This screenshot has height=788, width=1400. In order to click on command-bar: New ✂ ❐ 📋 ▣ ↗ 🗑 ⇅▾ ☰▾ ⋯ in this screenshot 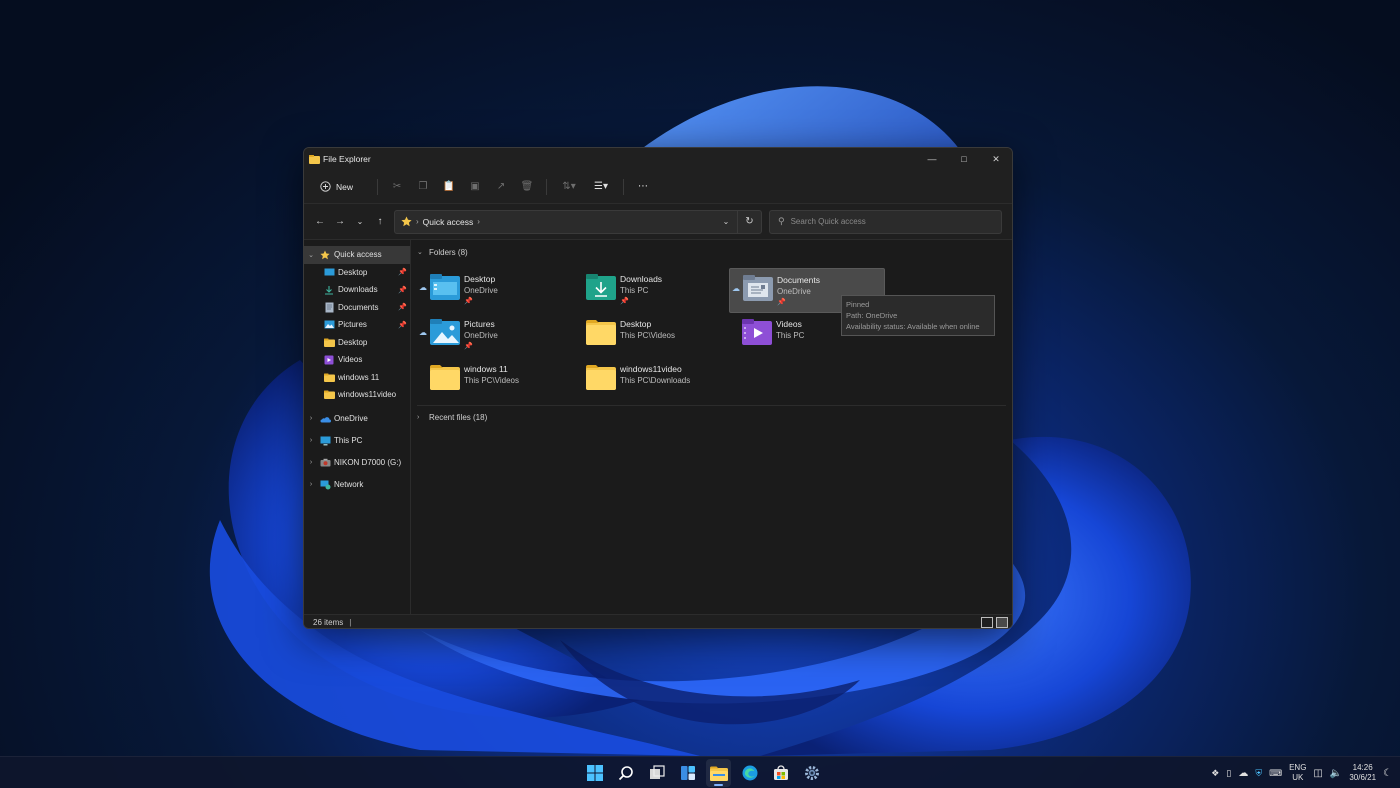, I will do `click(658, 187)`.